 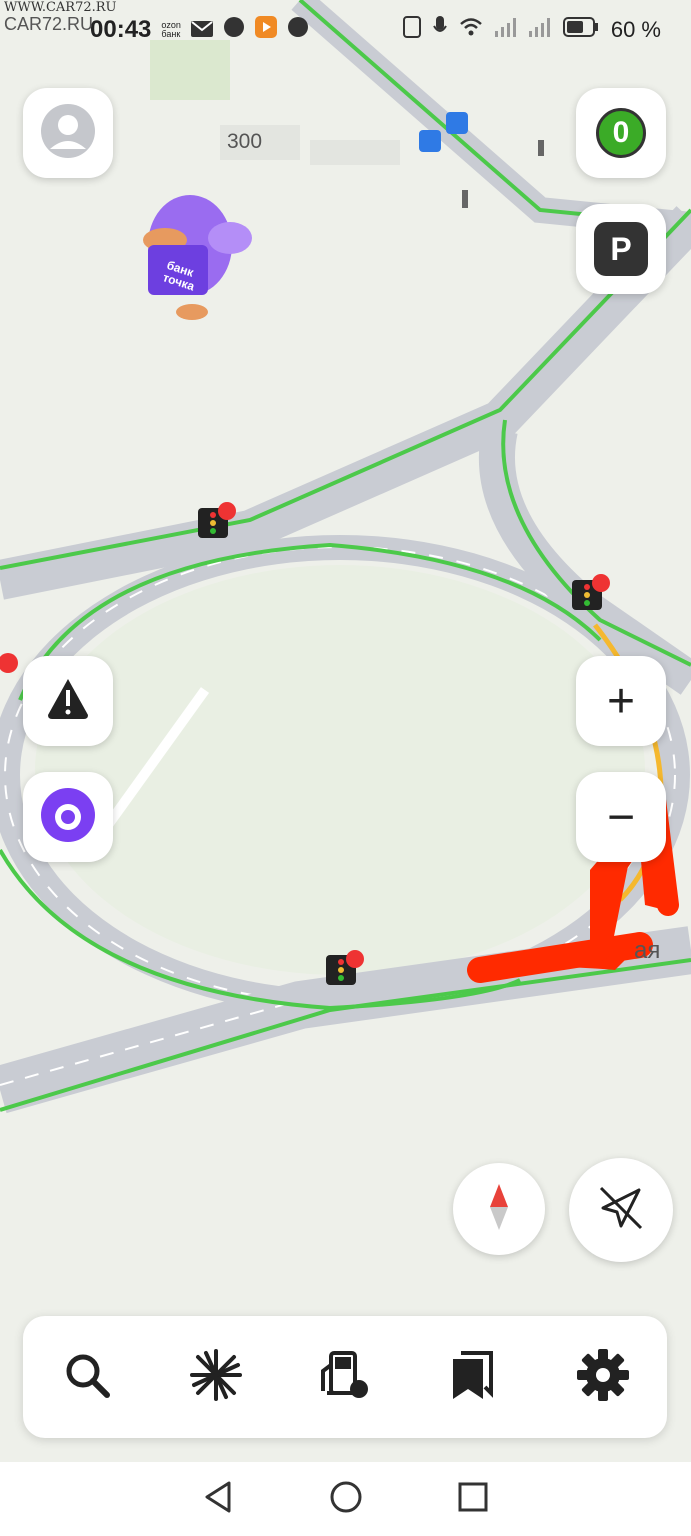 I want to click on zoom-in-button: +, so click(x=621, y=701).